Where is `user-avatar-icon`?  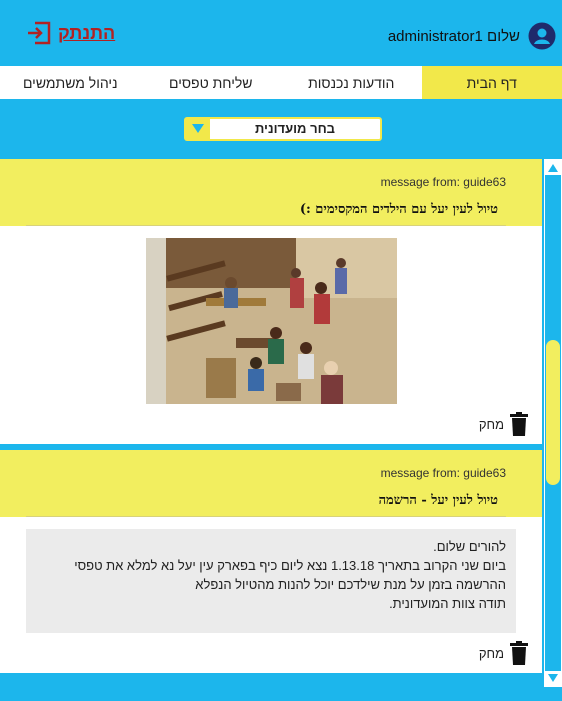 user-avatar-icon is located at coordinates (542, 36).